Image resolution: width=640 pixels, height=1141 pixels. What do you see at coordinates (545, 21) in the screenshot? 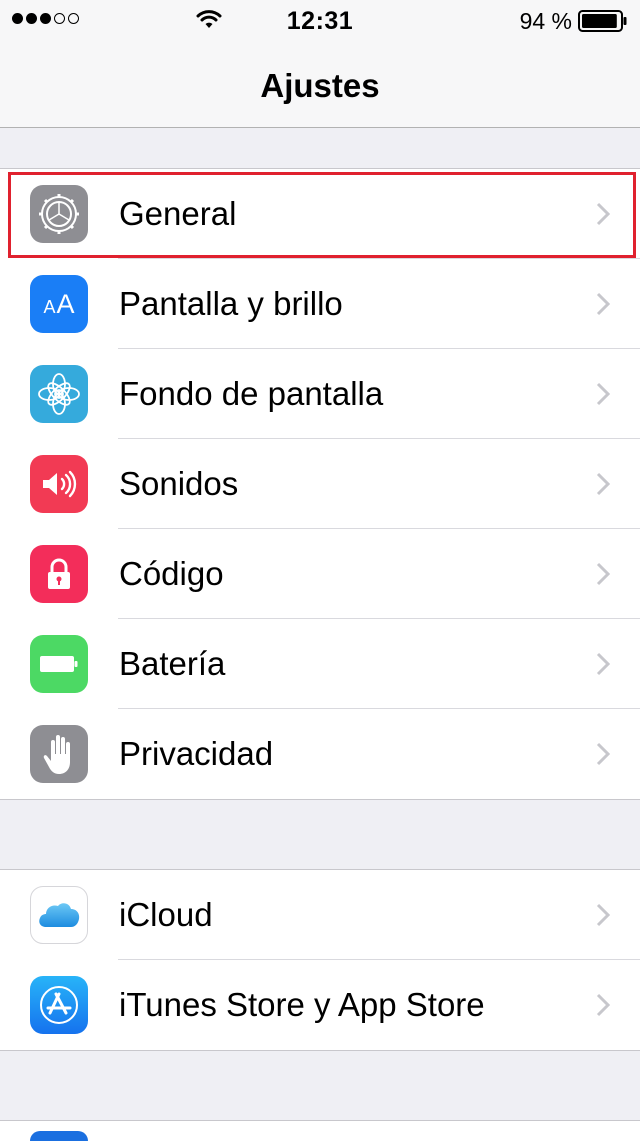
I see `battery-percentage: 94 %` at bounding box center [545, 21].